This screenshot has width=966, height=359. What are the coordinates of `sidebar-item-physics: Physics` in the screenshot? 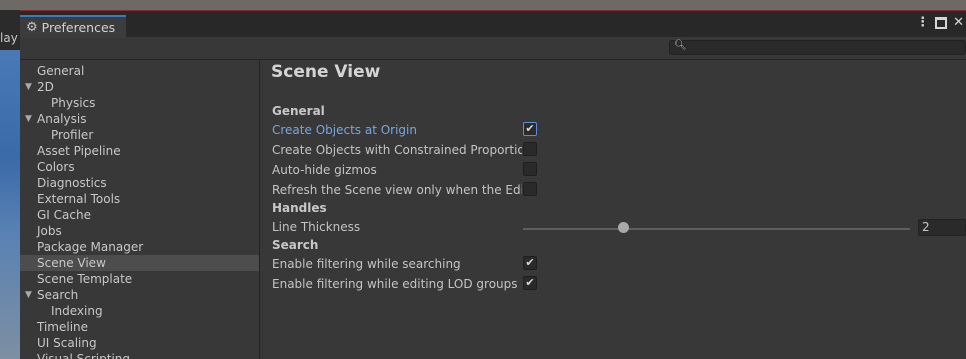 It's located at (139, 103).